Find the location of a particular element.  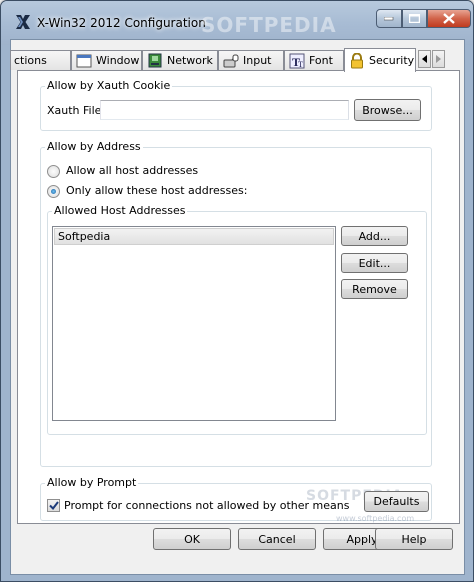

tab-label: ctions is located at coordinates (30, 60).